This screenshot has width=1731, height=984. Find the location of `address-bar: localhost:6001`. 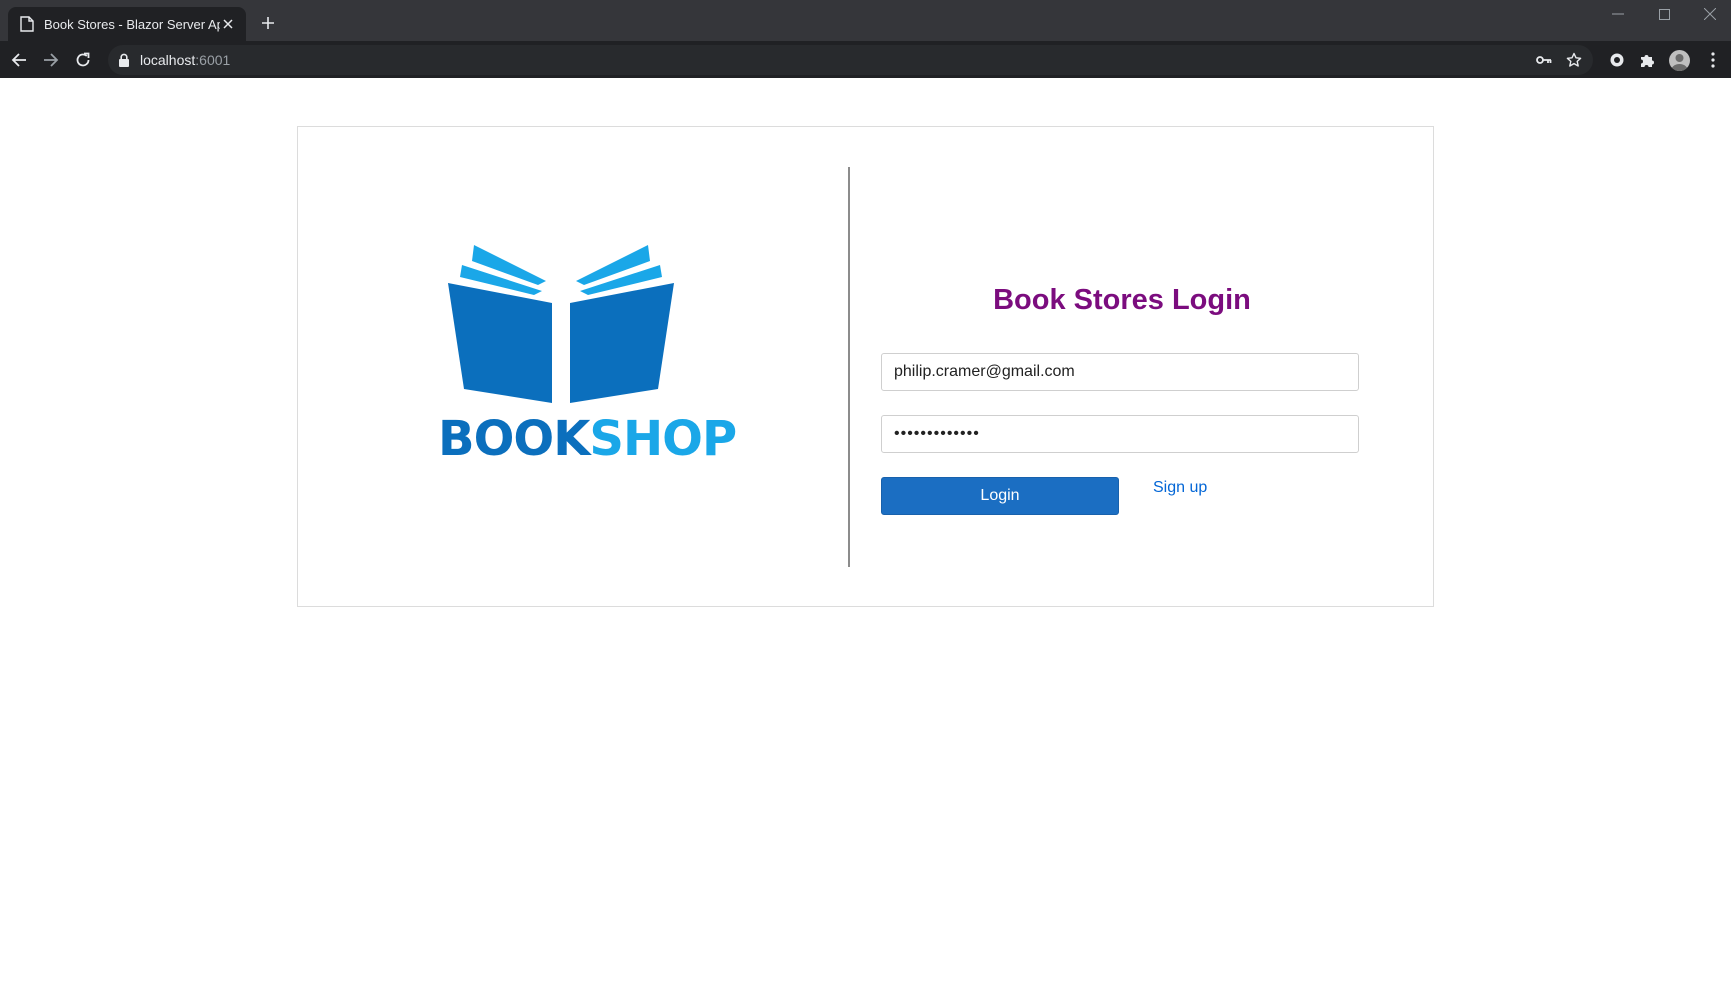

address-bar: localhost:6001 is located at coordinates (850, 60).